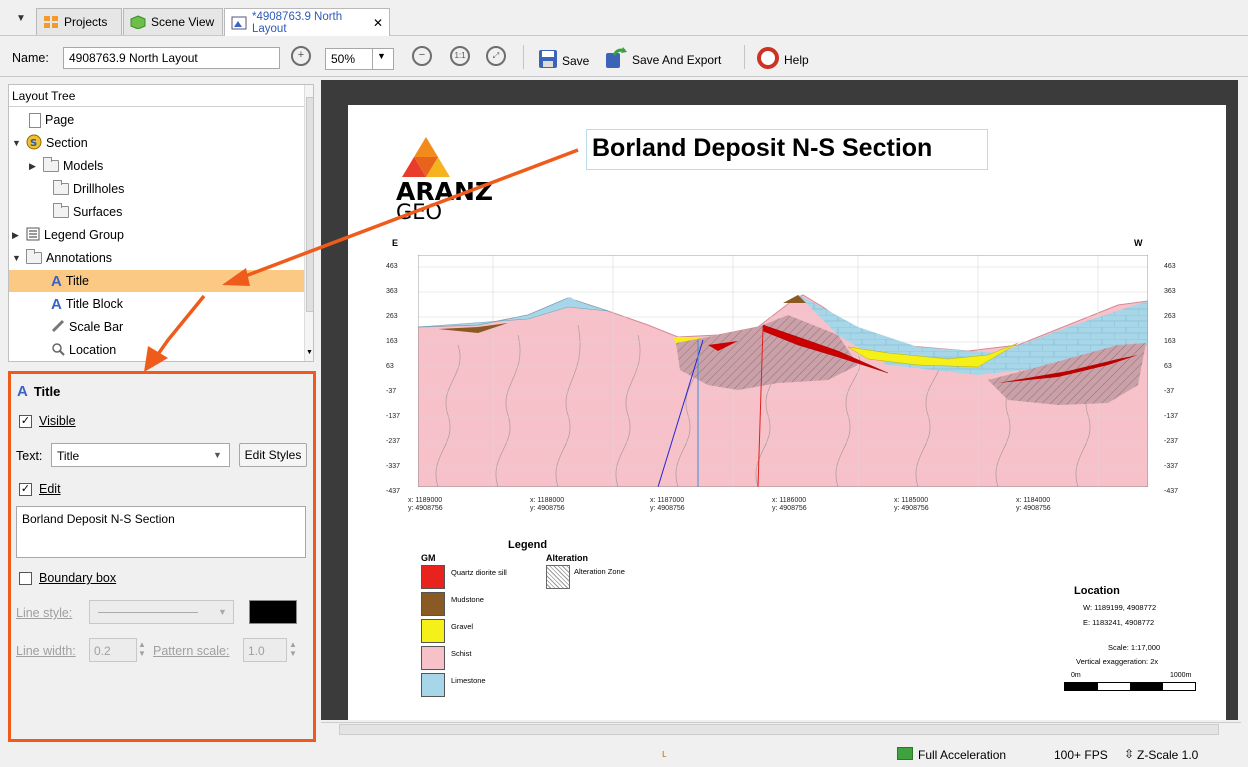 This screenshot has width=1248, height=767. What do you see at coordinates (558, 577) in the screenshot?
I see `alteration-swatch` at bounding box center [558, 577].